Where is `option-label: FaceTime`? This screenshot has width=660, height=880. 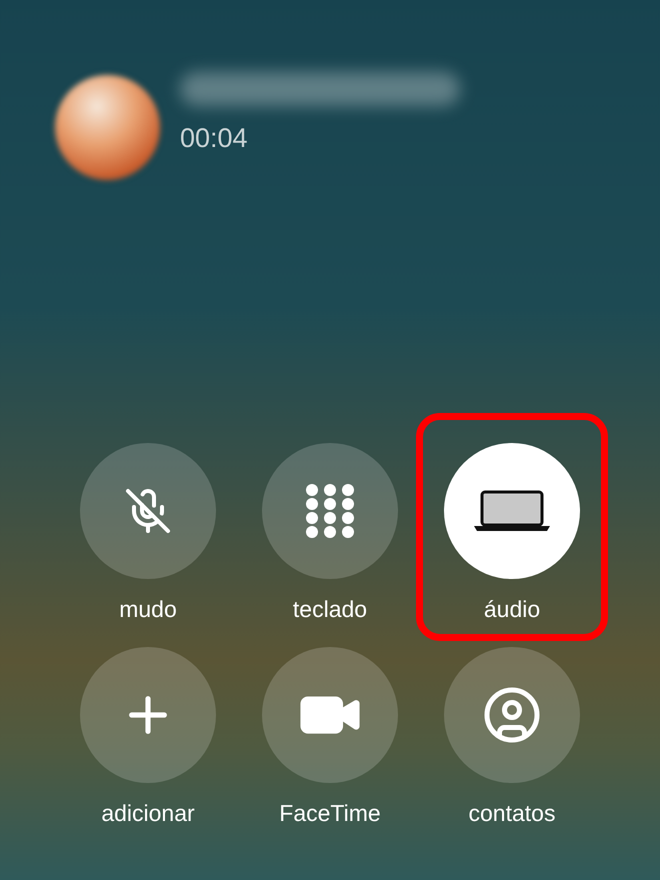
option-label: FaceTime is located at coordinates (330, 813).